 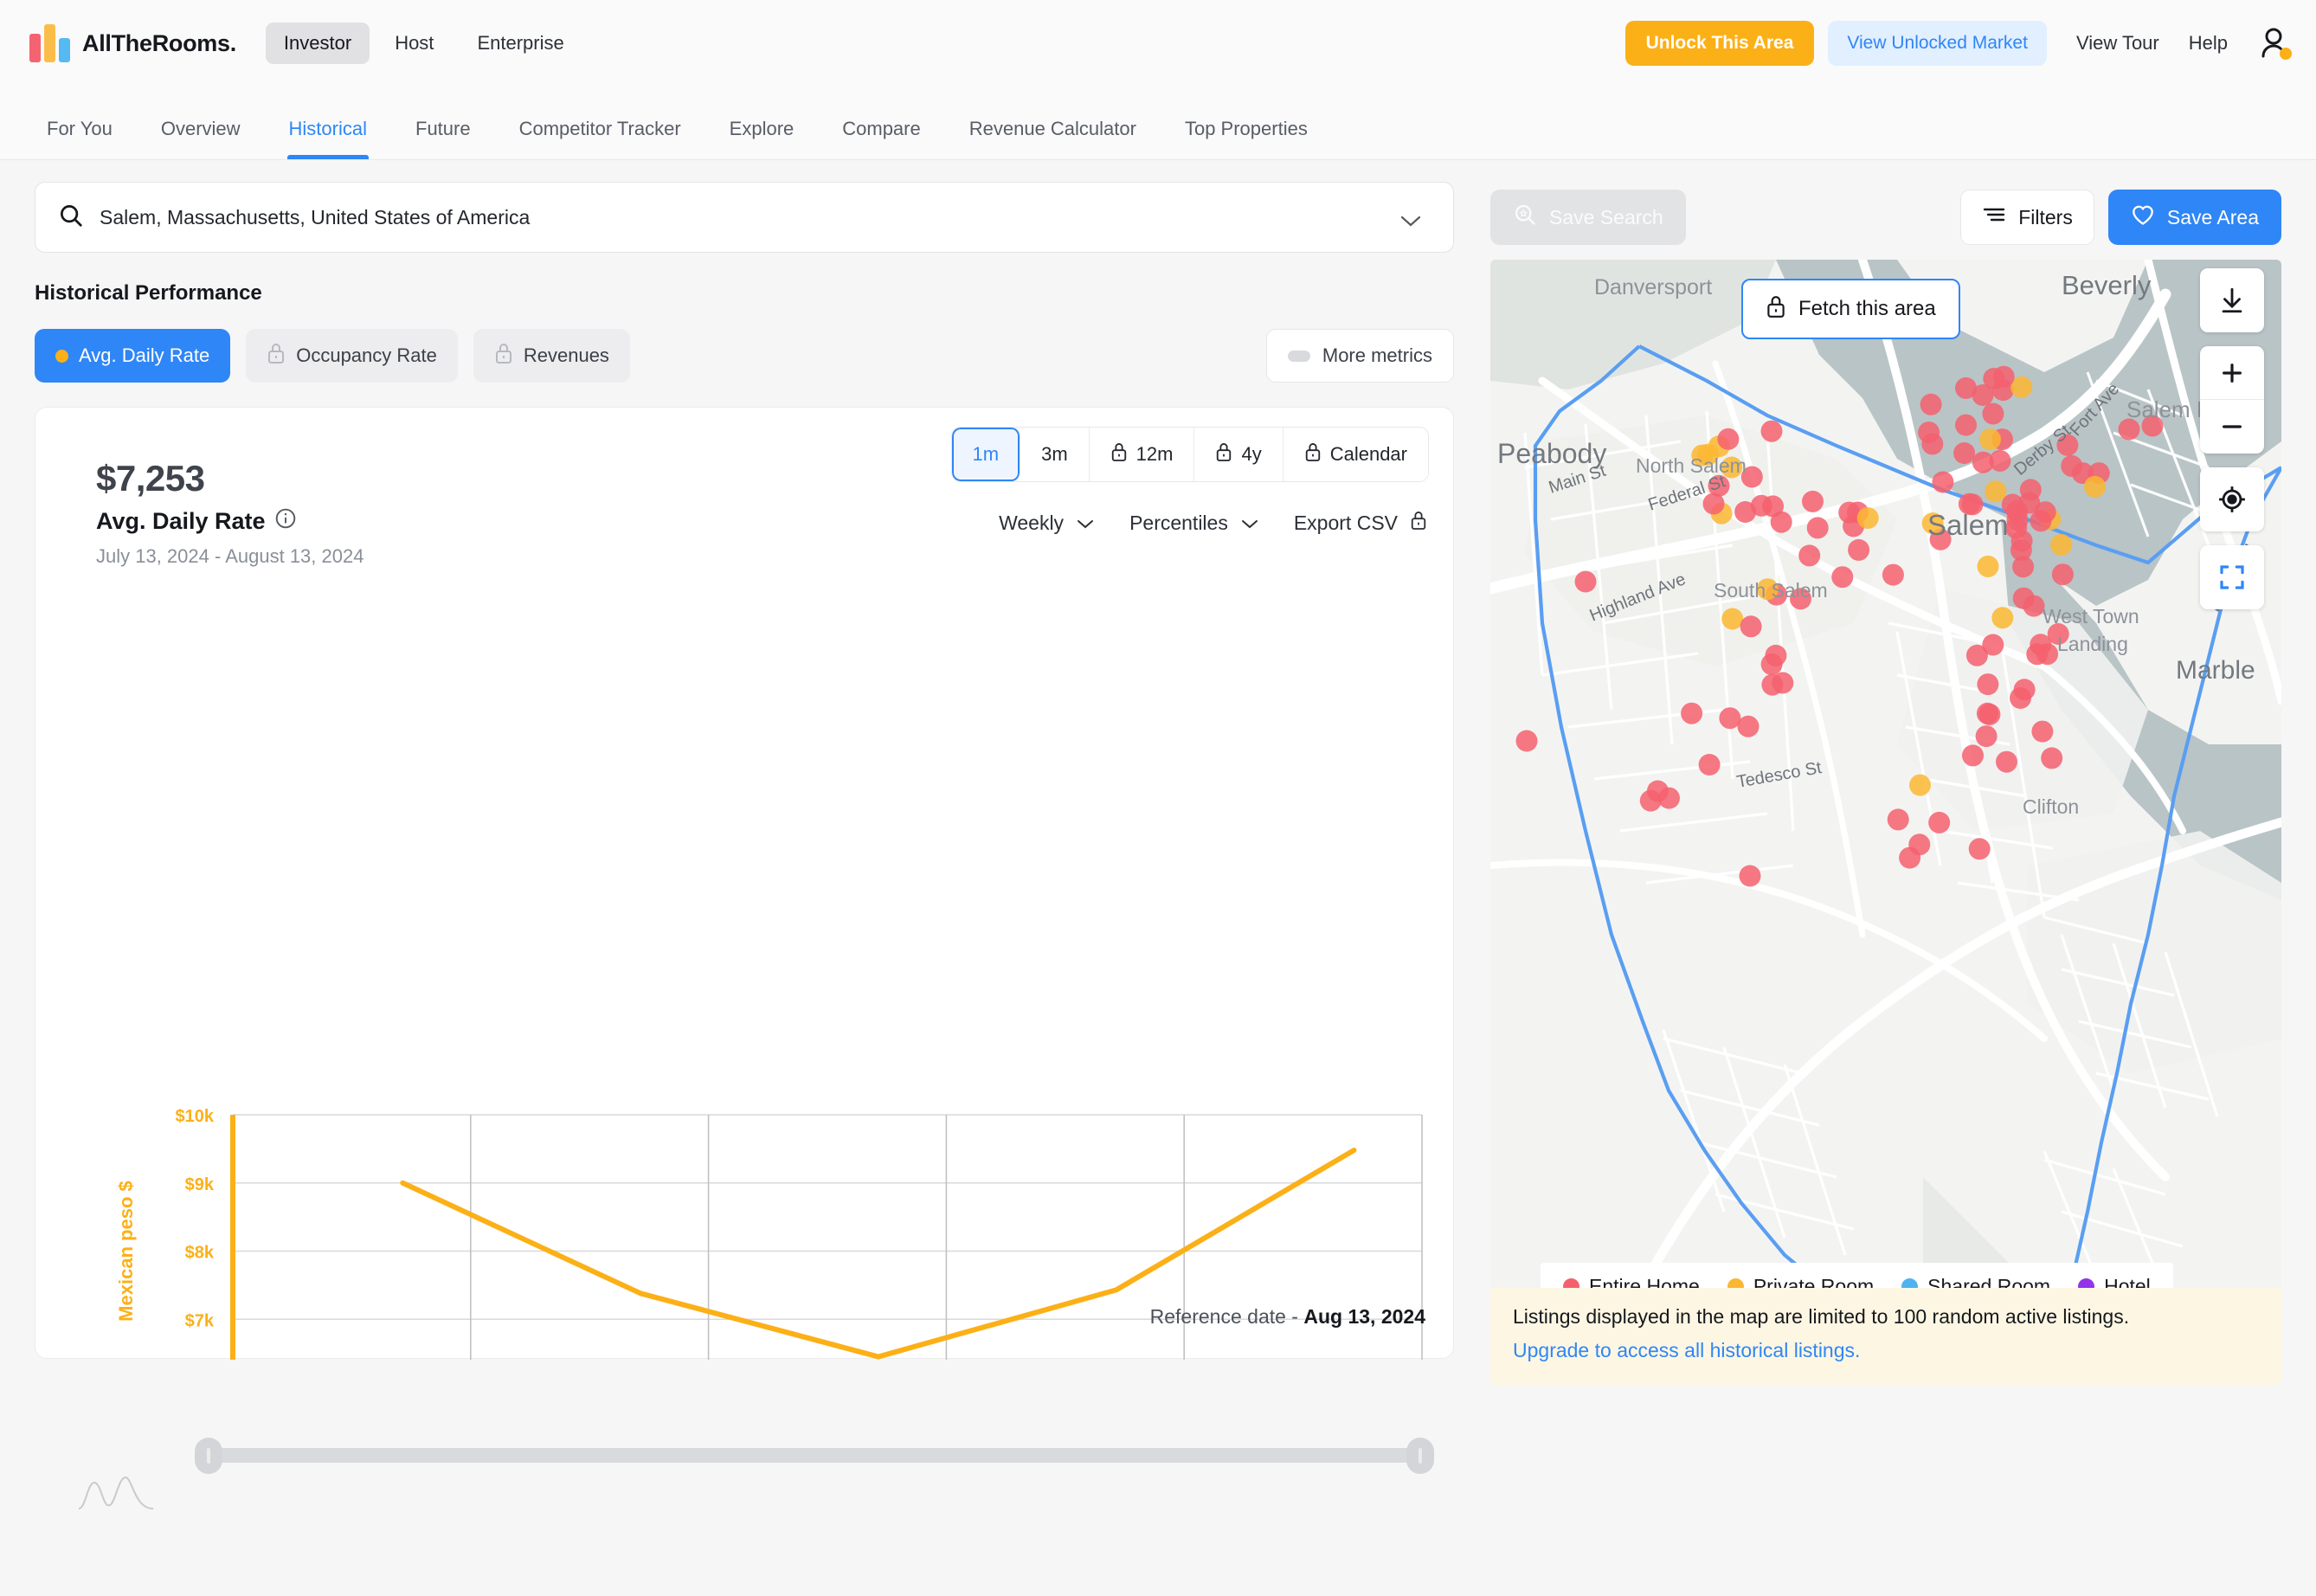 What do you see at coordinates (2143, 217) in the screenshot?
I see `heart-icon` at bounding box center [2143, 217].